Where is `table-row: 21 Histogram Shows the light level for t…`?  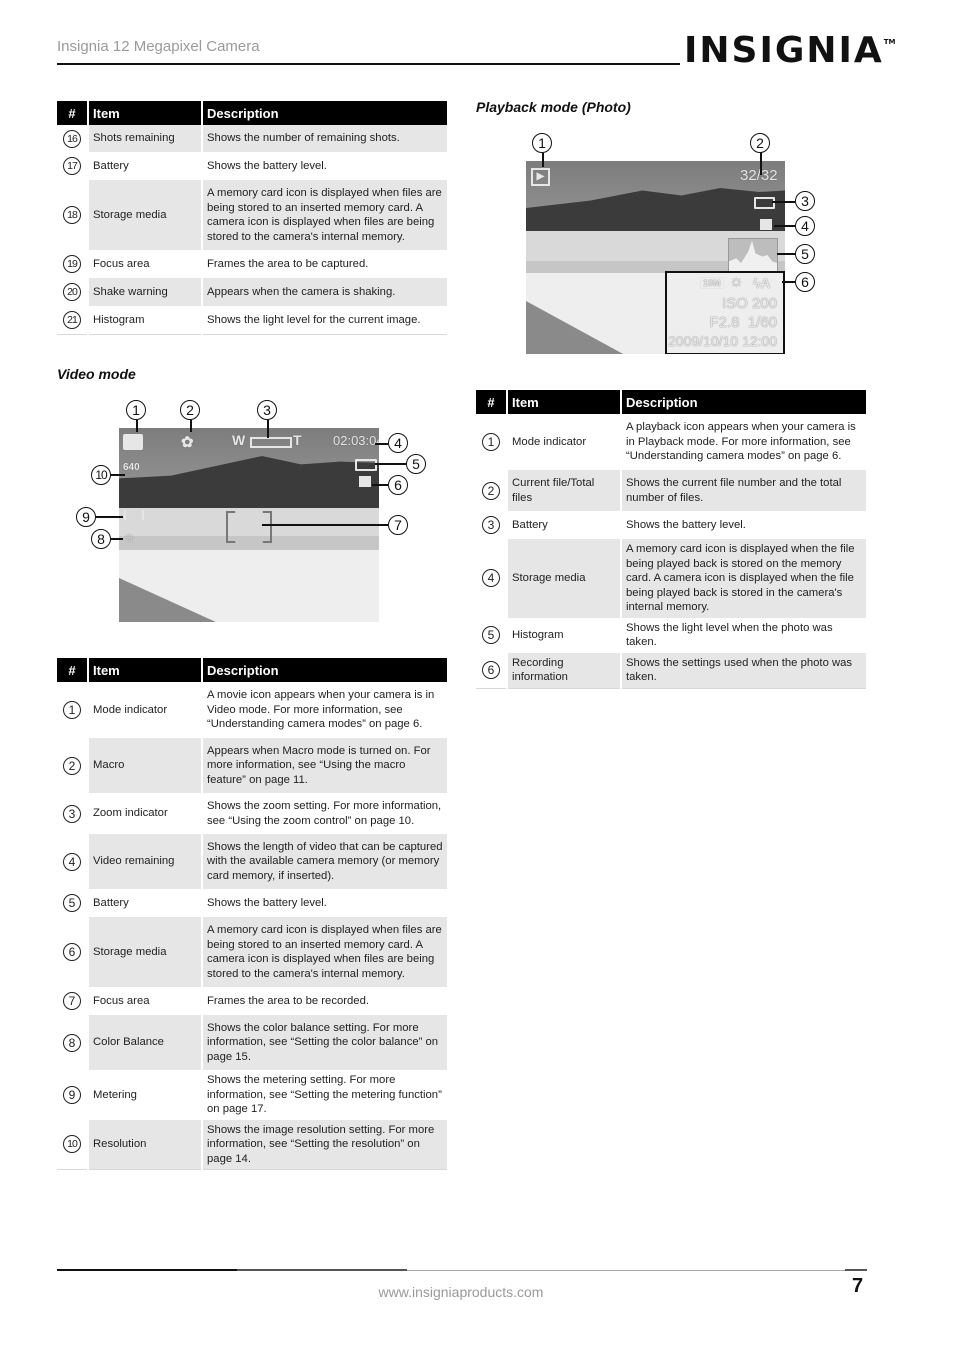 table-row: 21 Histogram Shows the light level for t… is located at coordinates (252, 320).